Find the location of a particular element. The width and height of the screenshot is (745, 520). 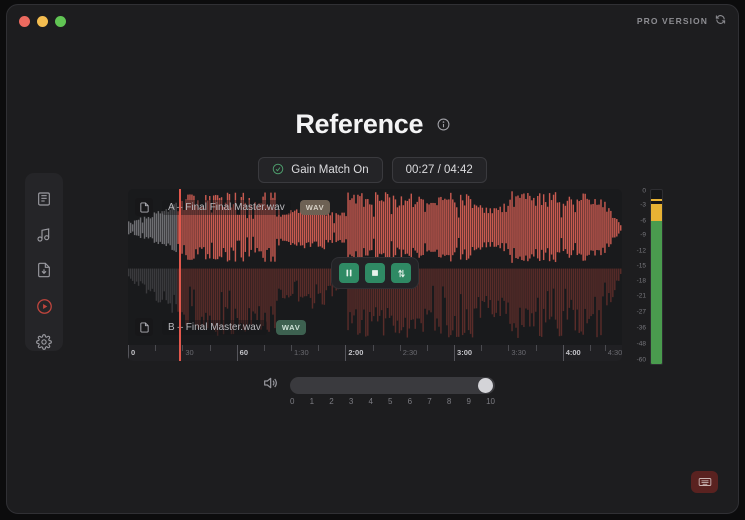

transport-controls is located at coordinates (375, 273).